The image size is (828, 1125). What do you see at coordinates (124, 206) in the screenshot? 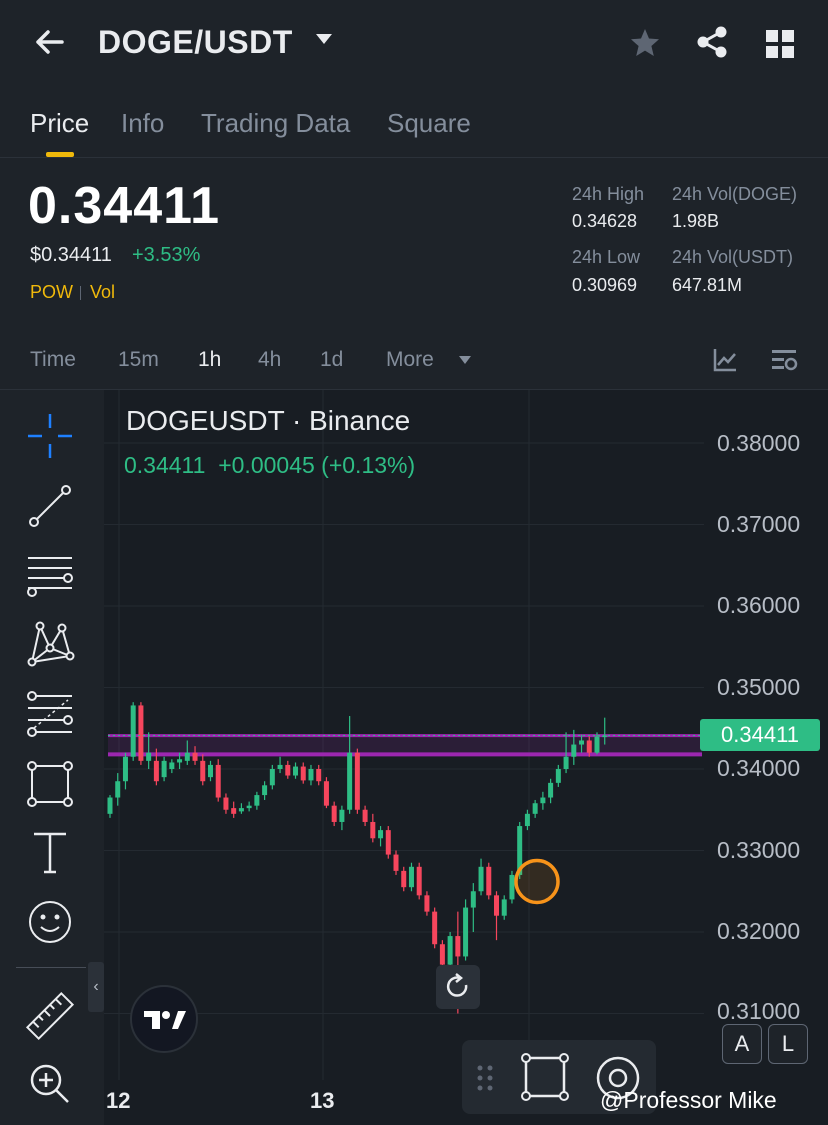
I see `last-price: 0.34411` at bounding box center [124, 206].